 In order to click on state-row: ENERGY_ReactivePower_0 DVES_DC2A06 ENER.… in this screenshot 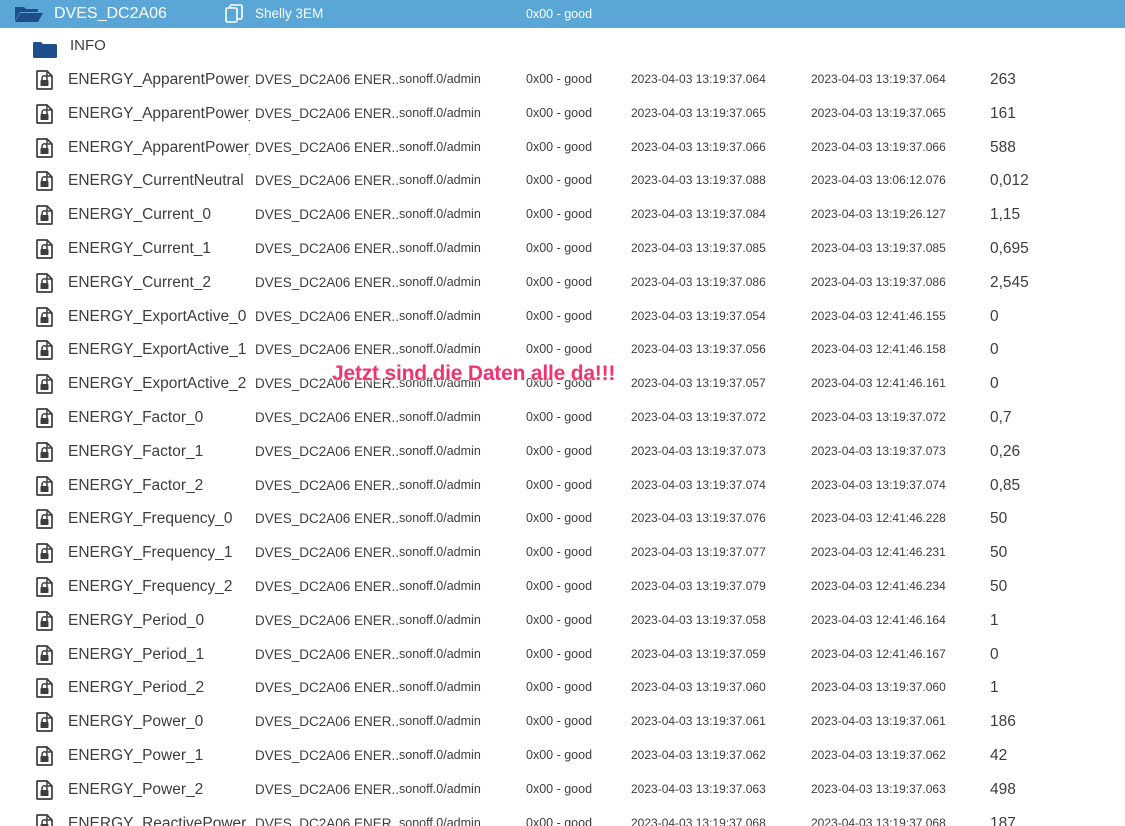, I will do `click(562, 816)`.